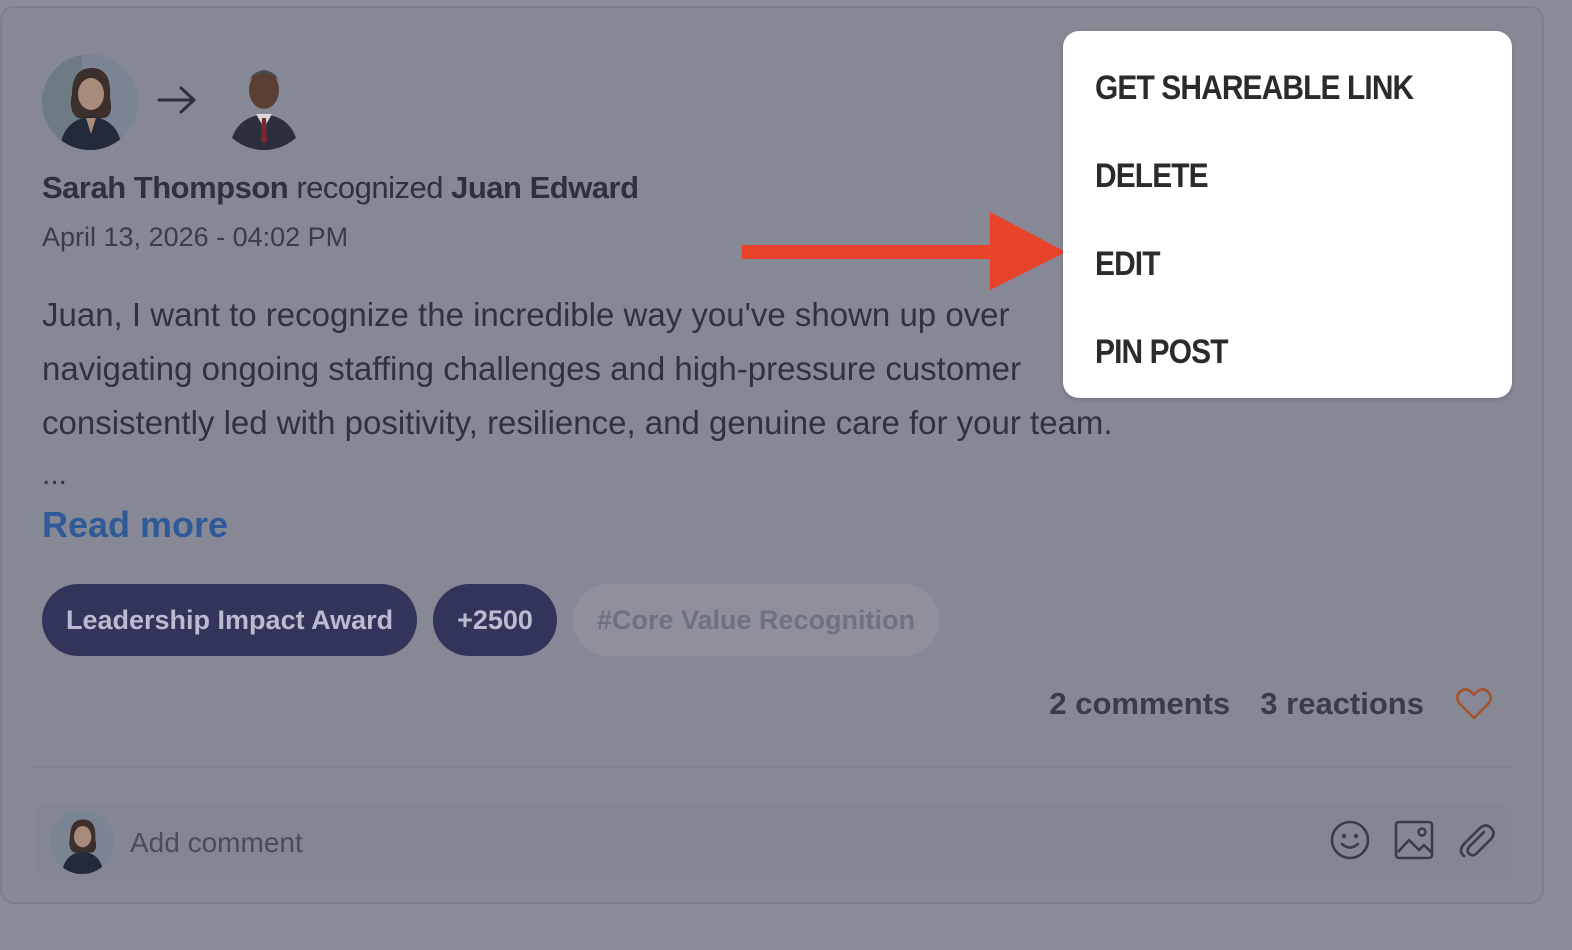 The width and height of the screenshot is (1572, 950). Describe the element at coordinates (165, 187) in the screenshot. I see `sender-name: Sarah Thompson` at that location.